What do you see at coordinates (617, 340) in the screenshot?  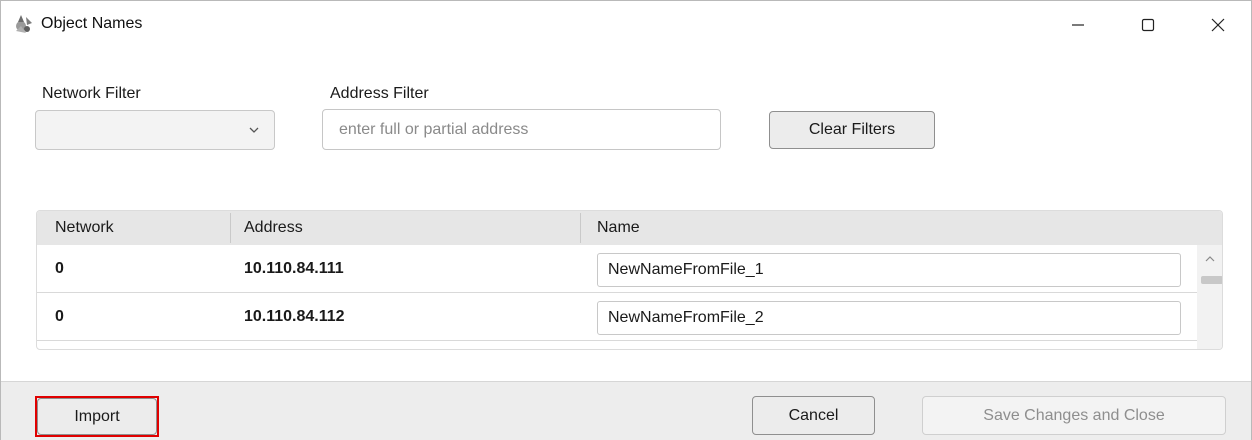 I see `row-divider` at bounding box center [617, 340].